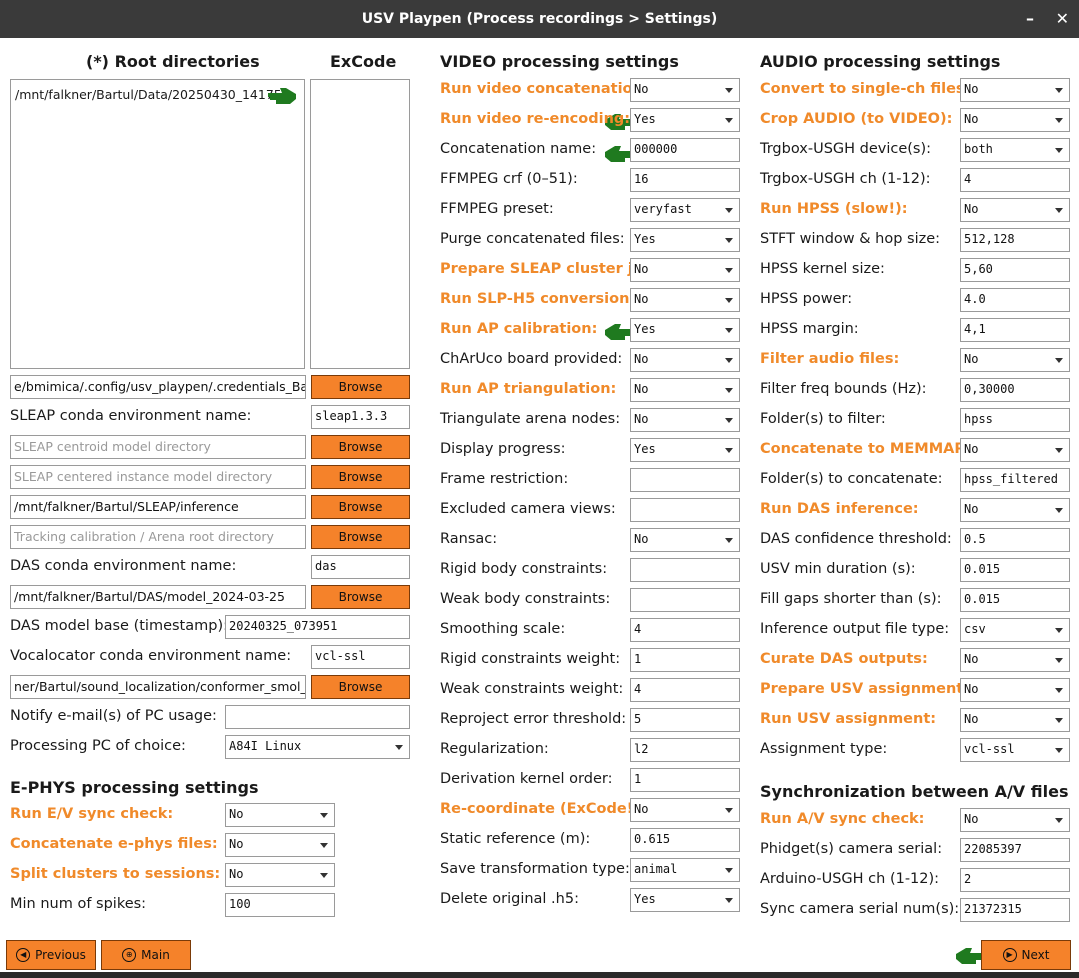 The height and width of the screenshot is (978, 1079). What do you see at coordinates (360, 507) in the screenshot?
I see `browse-inference-button: Browse` at bounding box center [360, 507].